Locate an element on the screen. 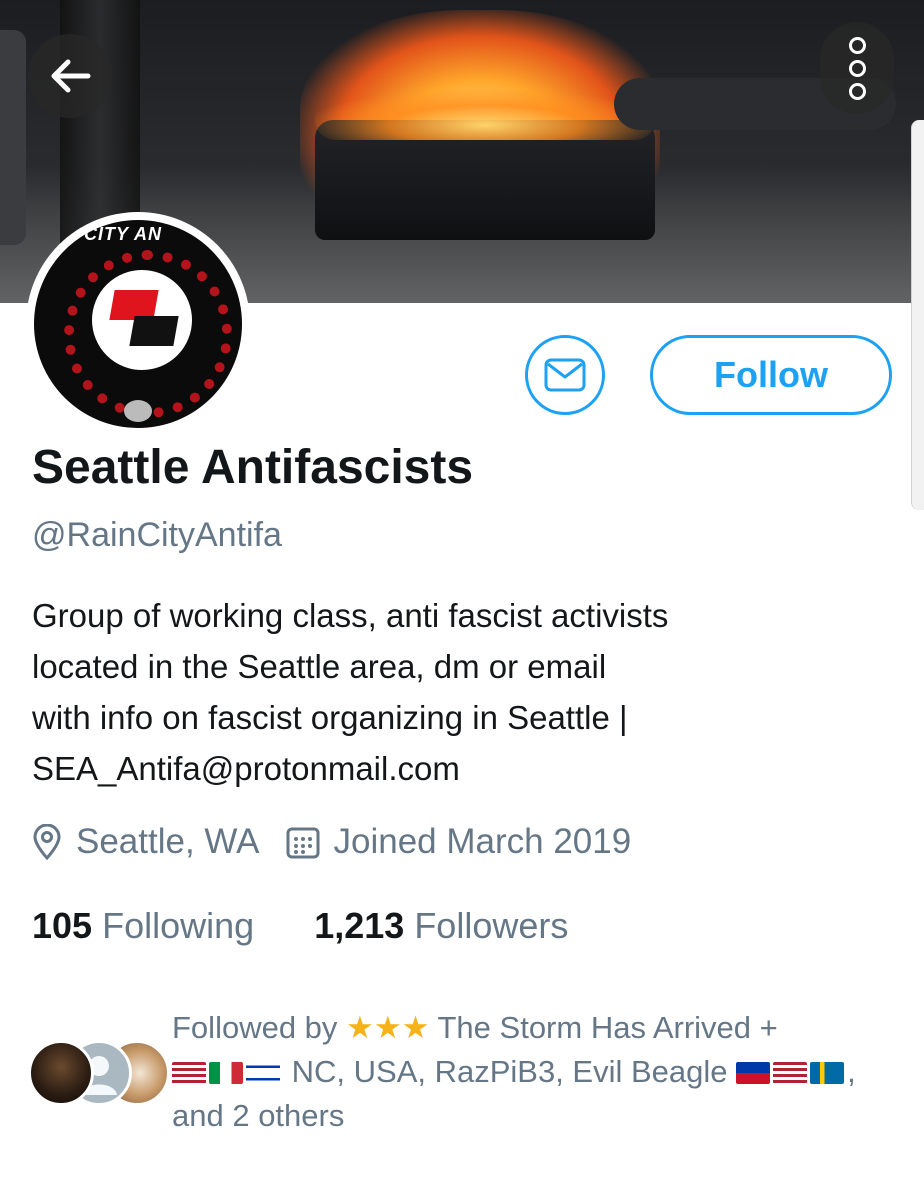 Image resolution: width=924 pixels, height=1200 pixels. following-link: 105 Following is located at coordinates (143, 925).